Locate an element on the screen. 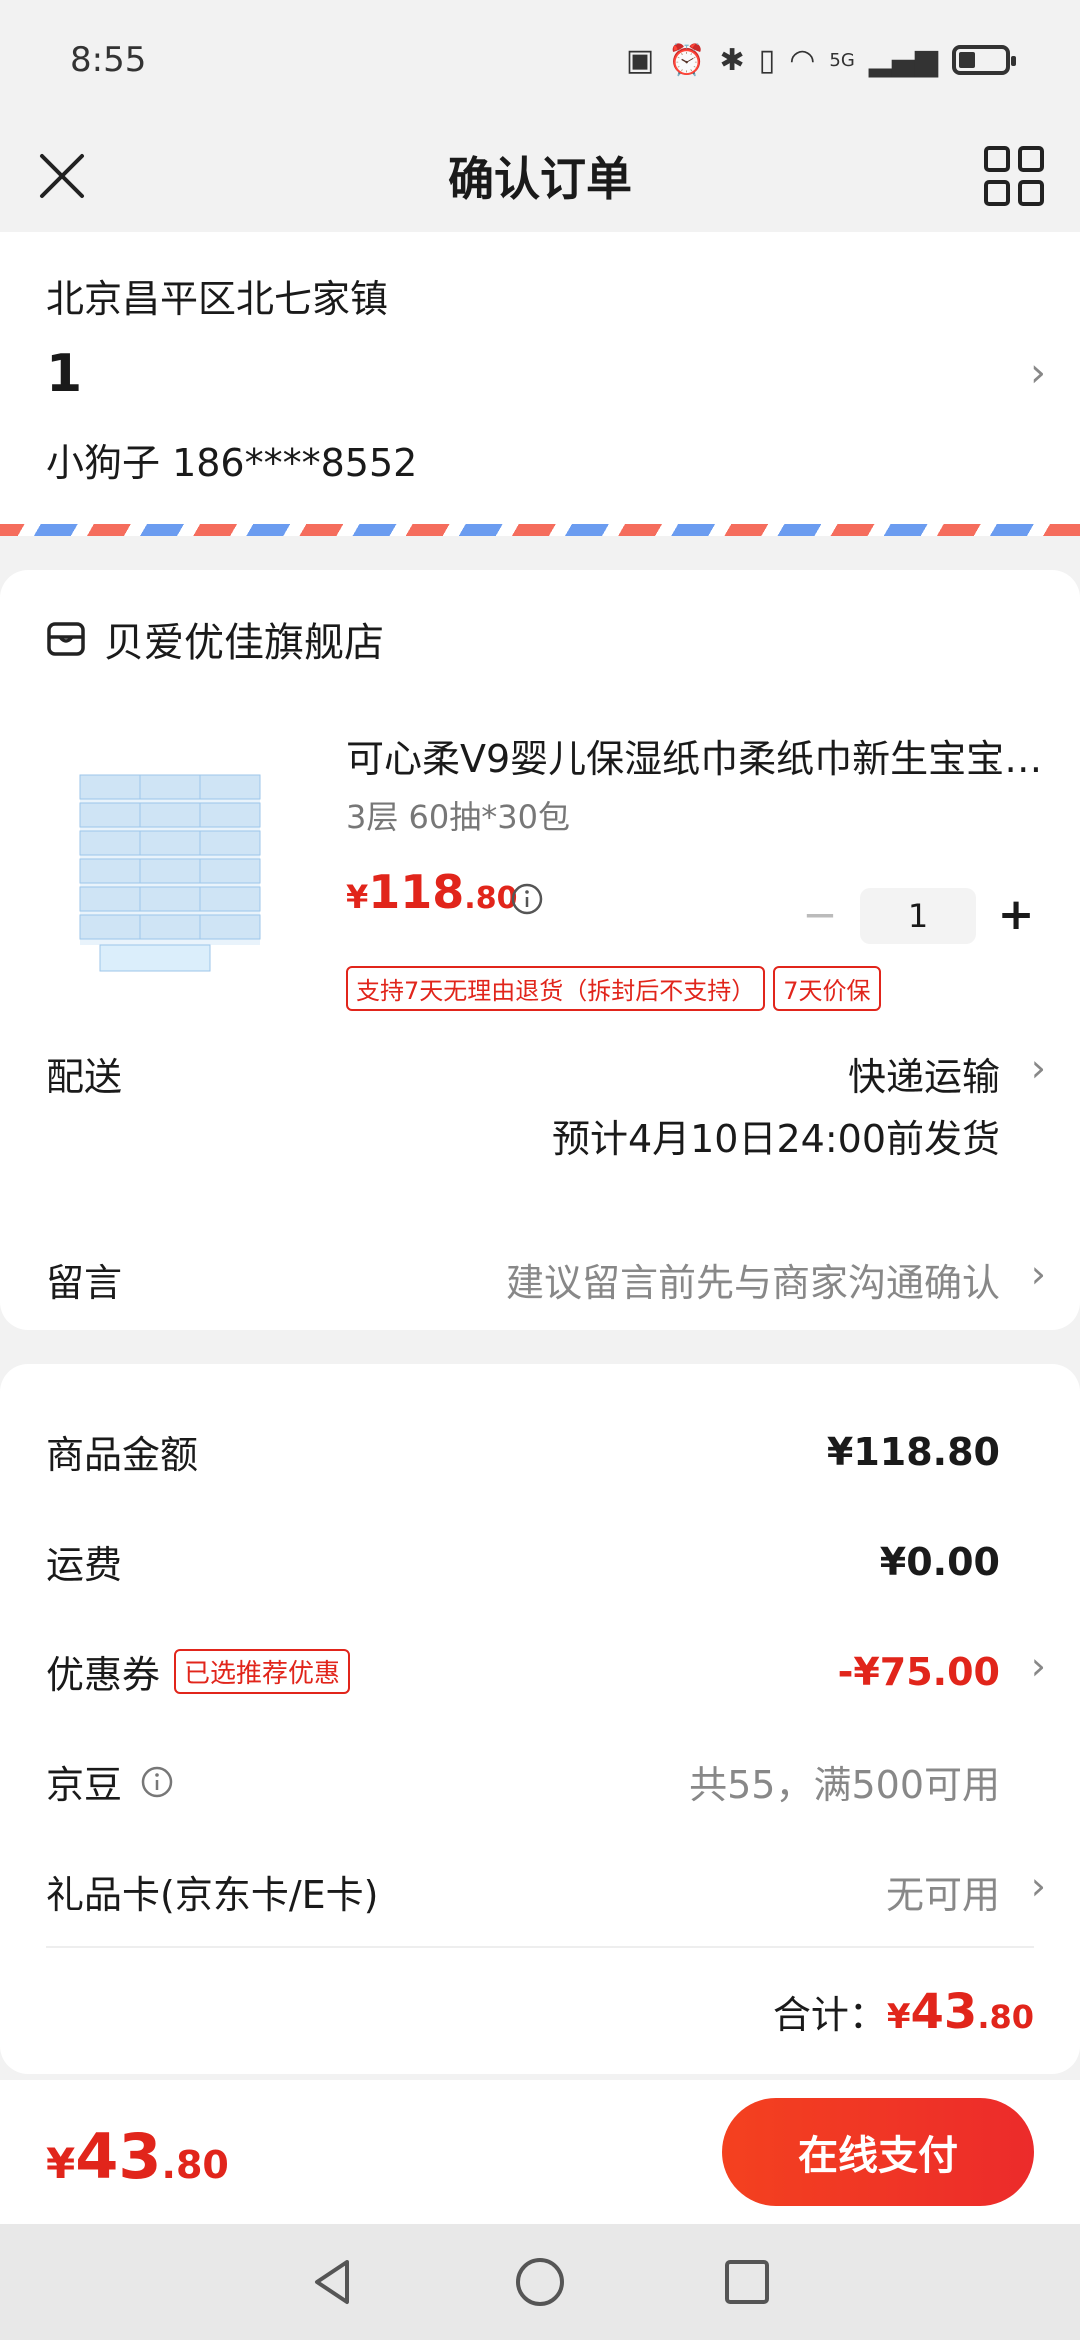  shop-row: 贝爱优佳旗舰店 is located at coordinates (215, 639).